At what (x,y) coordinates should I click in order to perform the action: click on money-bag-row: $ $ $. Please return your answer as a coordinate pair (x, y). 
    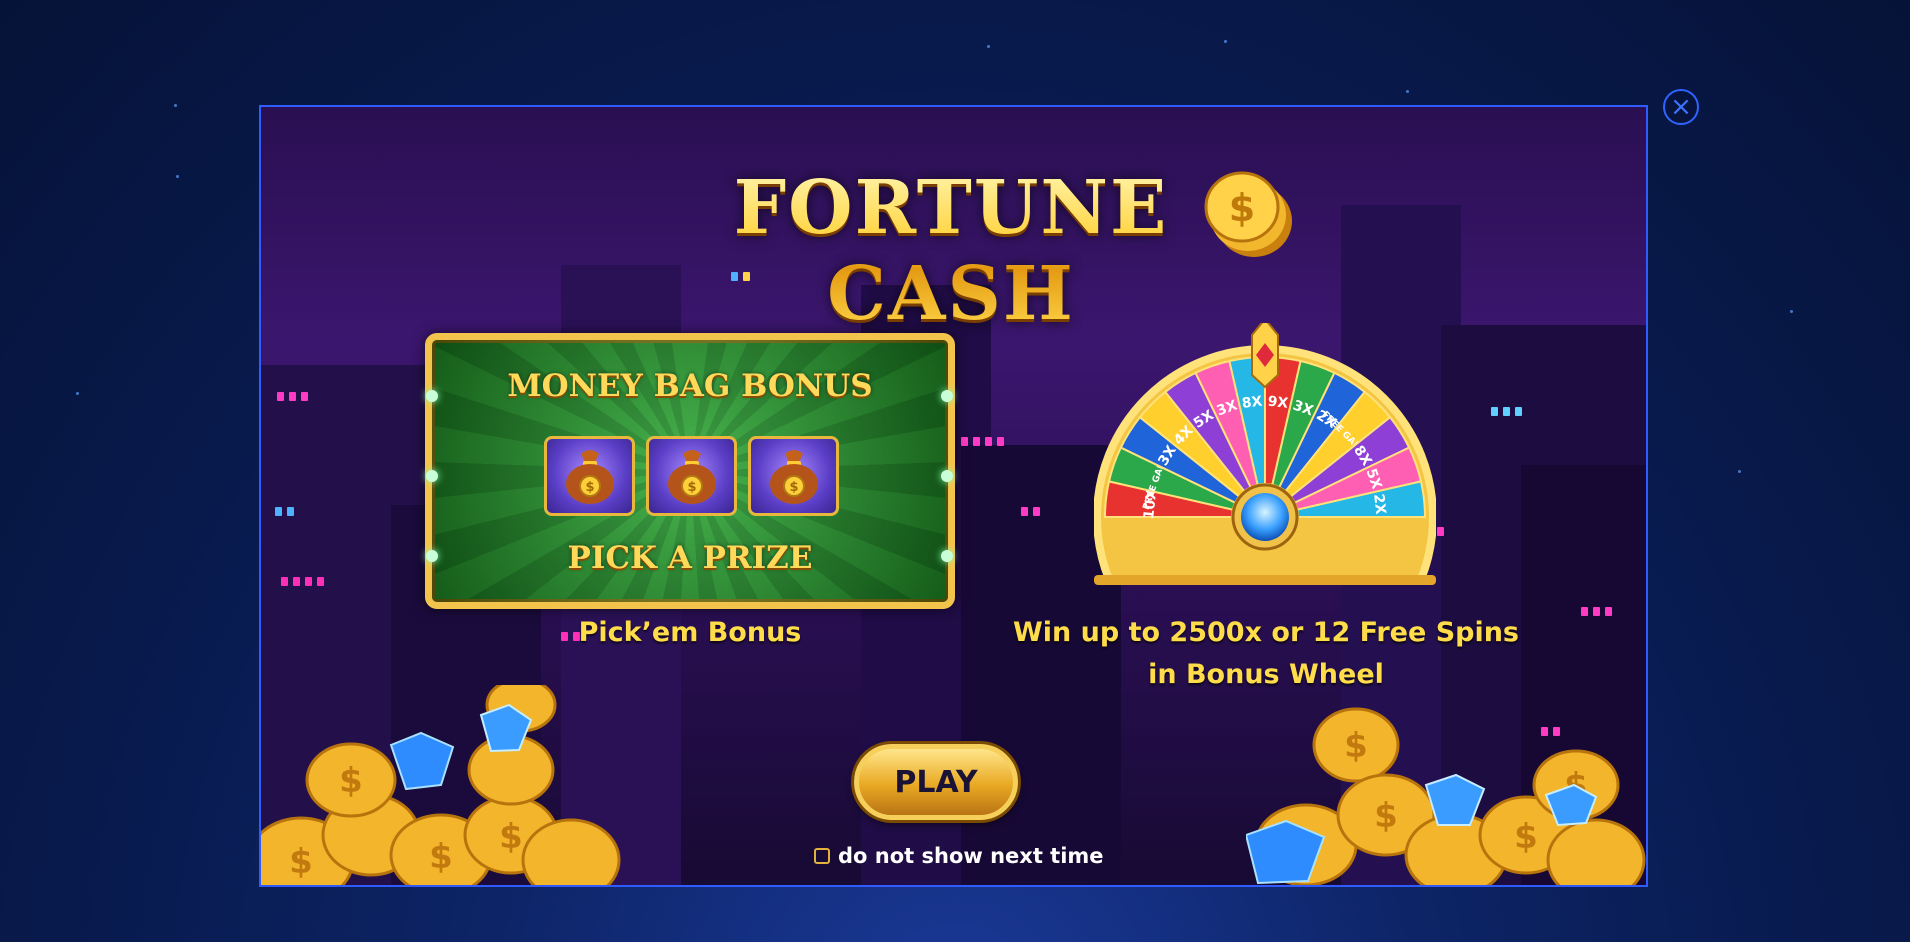
    Looking at the image, I should click on (691, 476).